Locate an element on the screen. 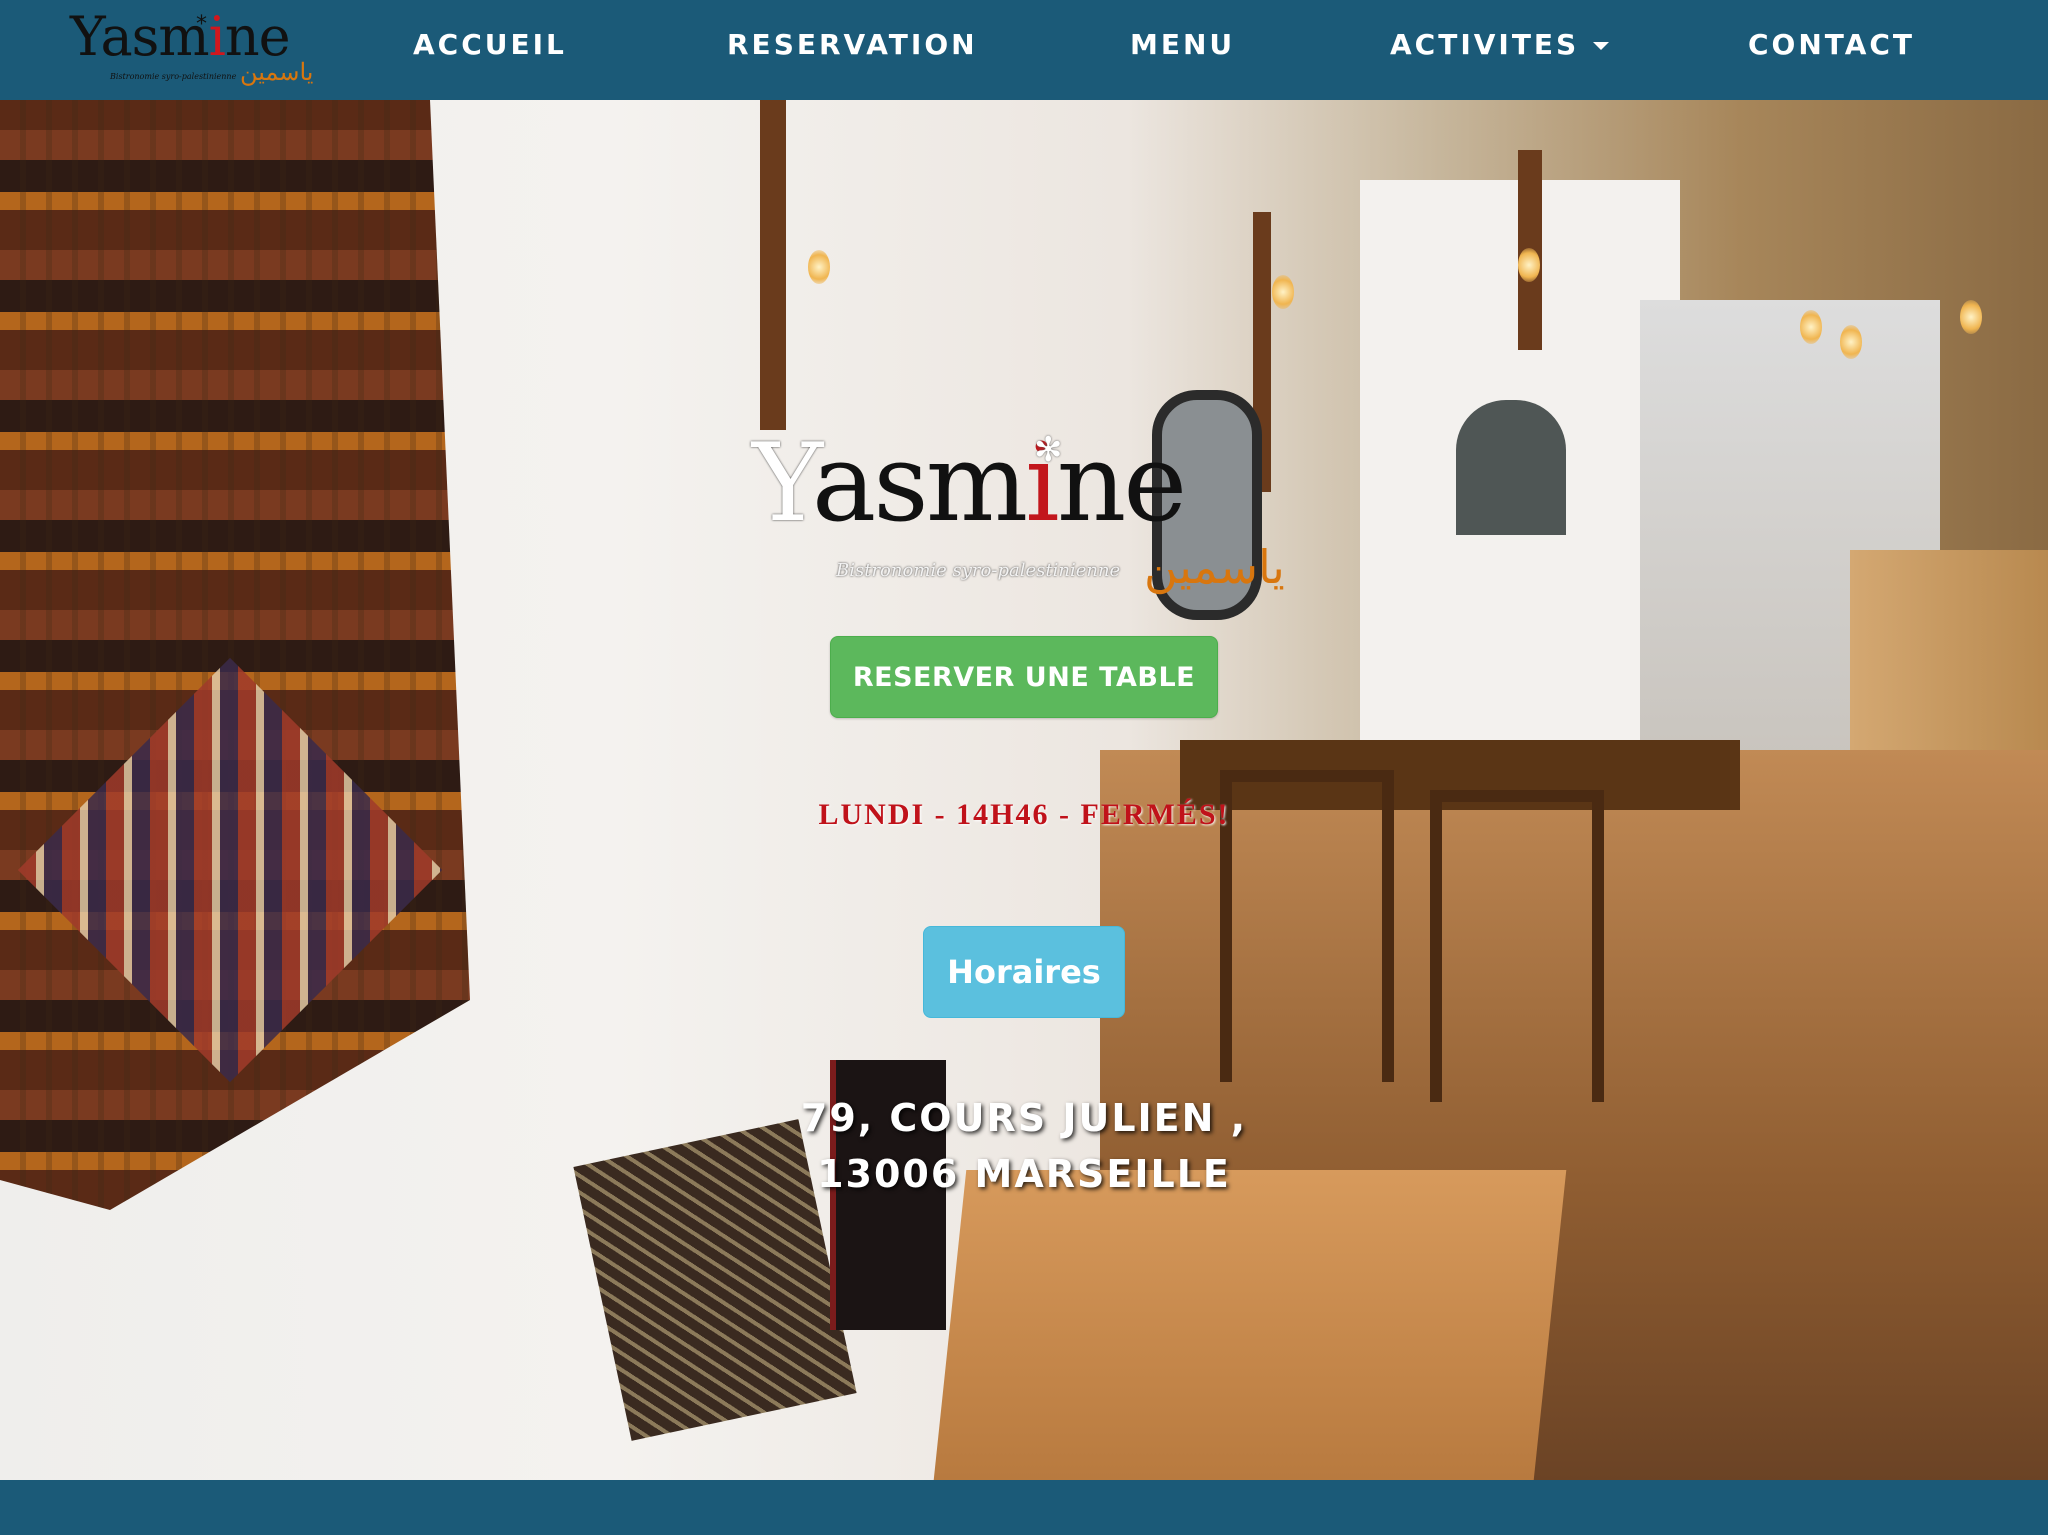 This screenshot has width=2048, height=1535. address-street: 79, COURS JULIEN , is located at coordinates (1024, 1118).